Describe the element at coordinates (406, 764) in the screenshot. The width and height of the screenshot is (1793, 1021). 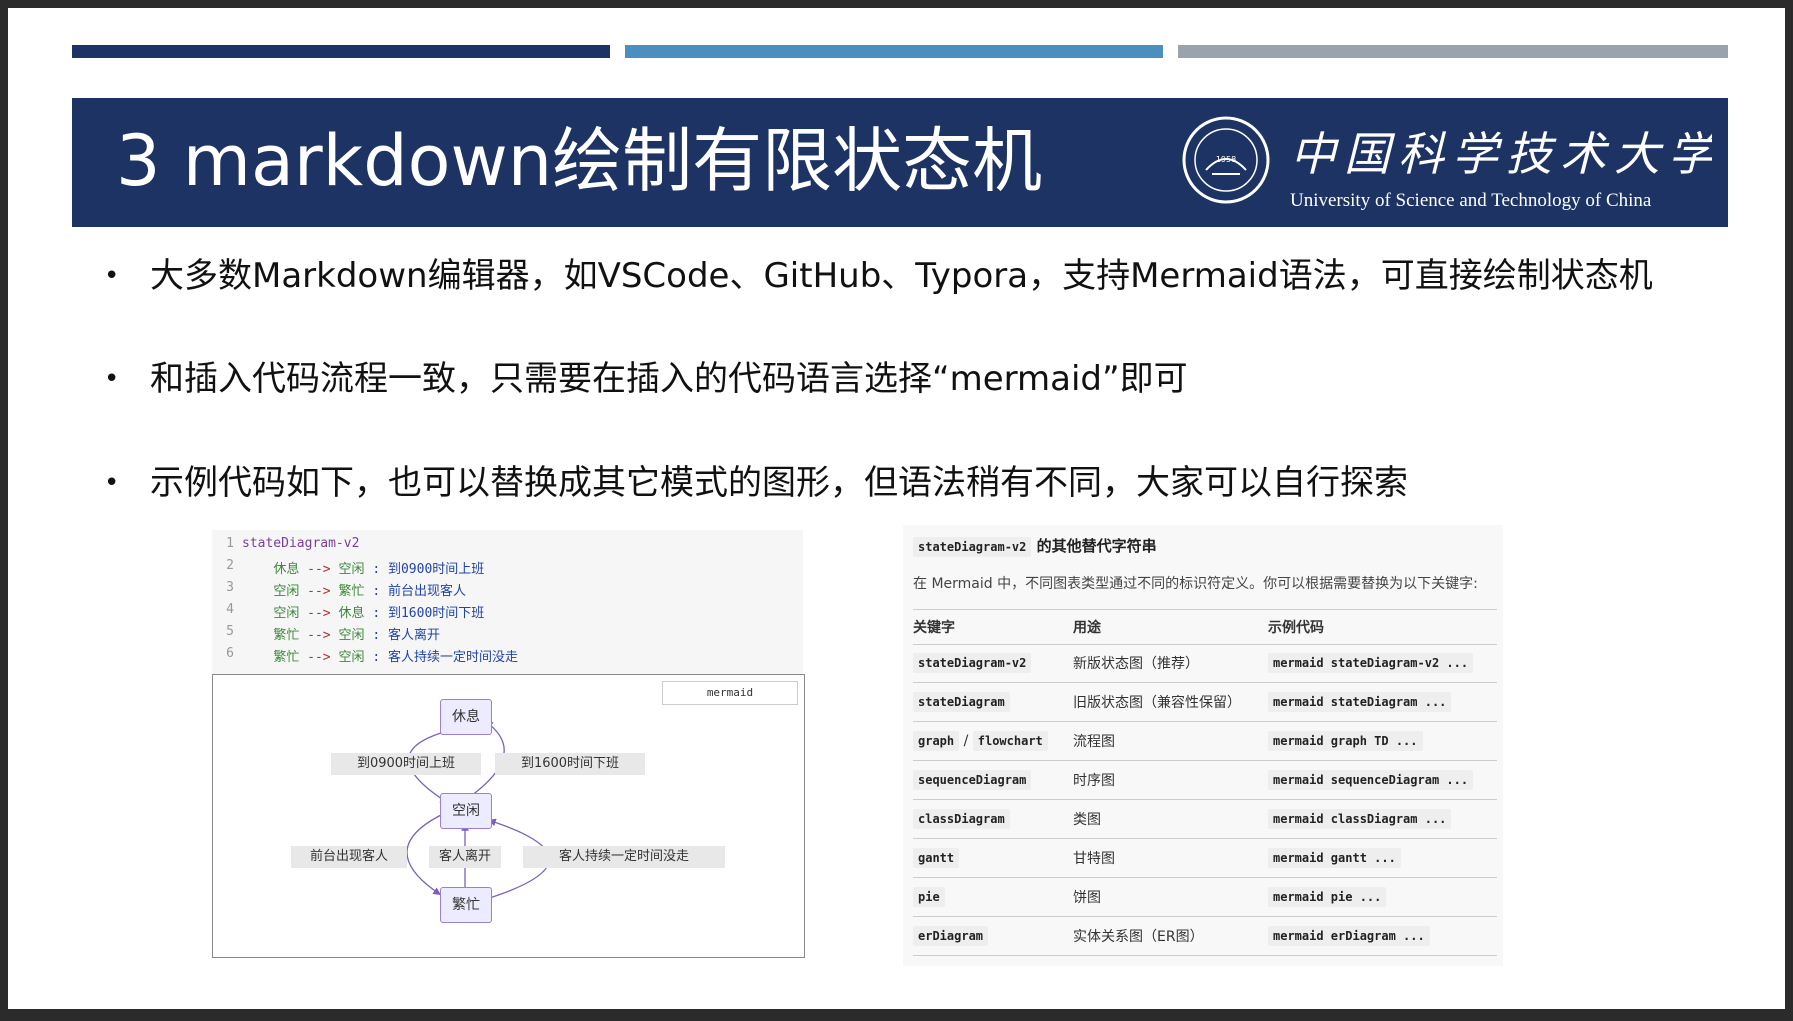
I see `edge-label: 到0900时间上班` at that location.